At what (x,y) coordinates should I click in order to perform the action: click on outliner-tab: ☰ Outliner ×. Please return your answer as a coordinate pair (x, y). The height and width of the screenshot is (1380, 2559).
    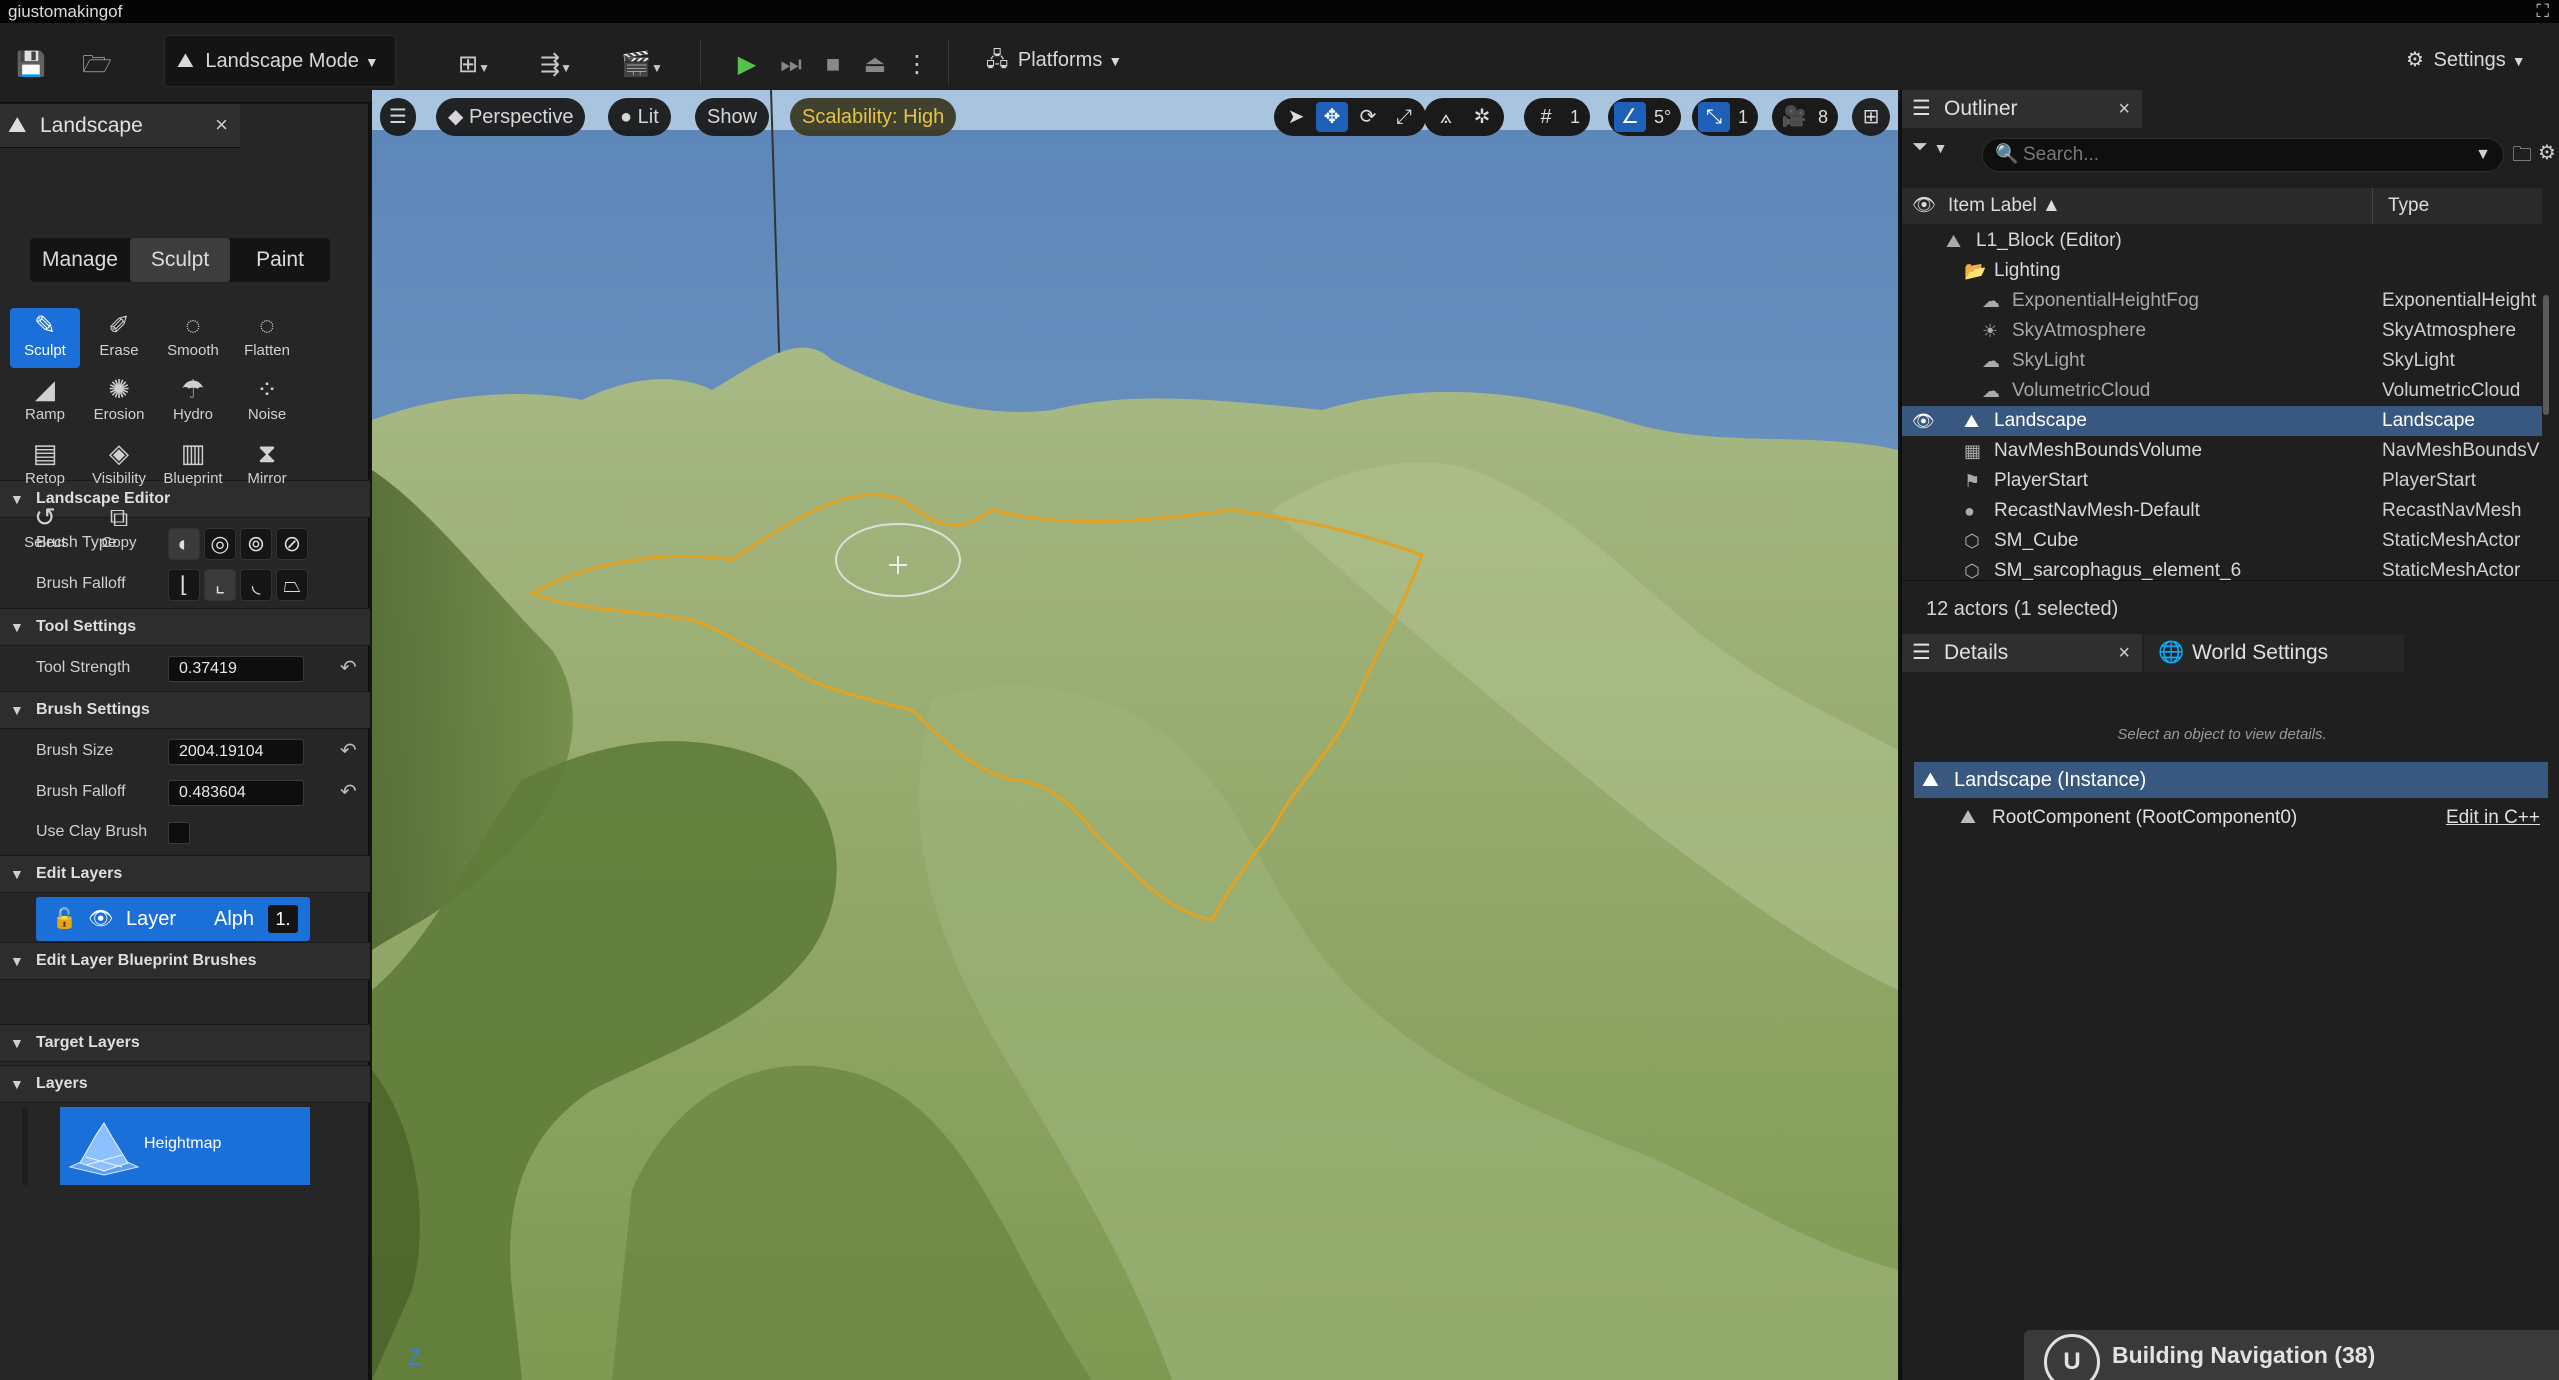
    Looking at the image, I should click on (2022, 109).